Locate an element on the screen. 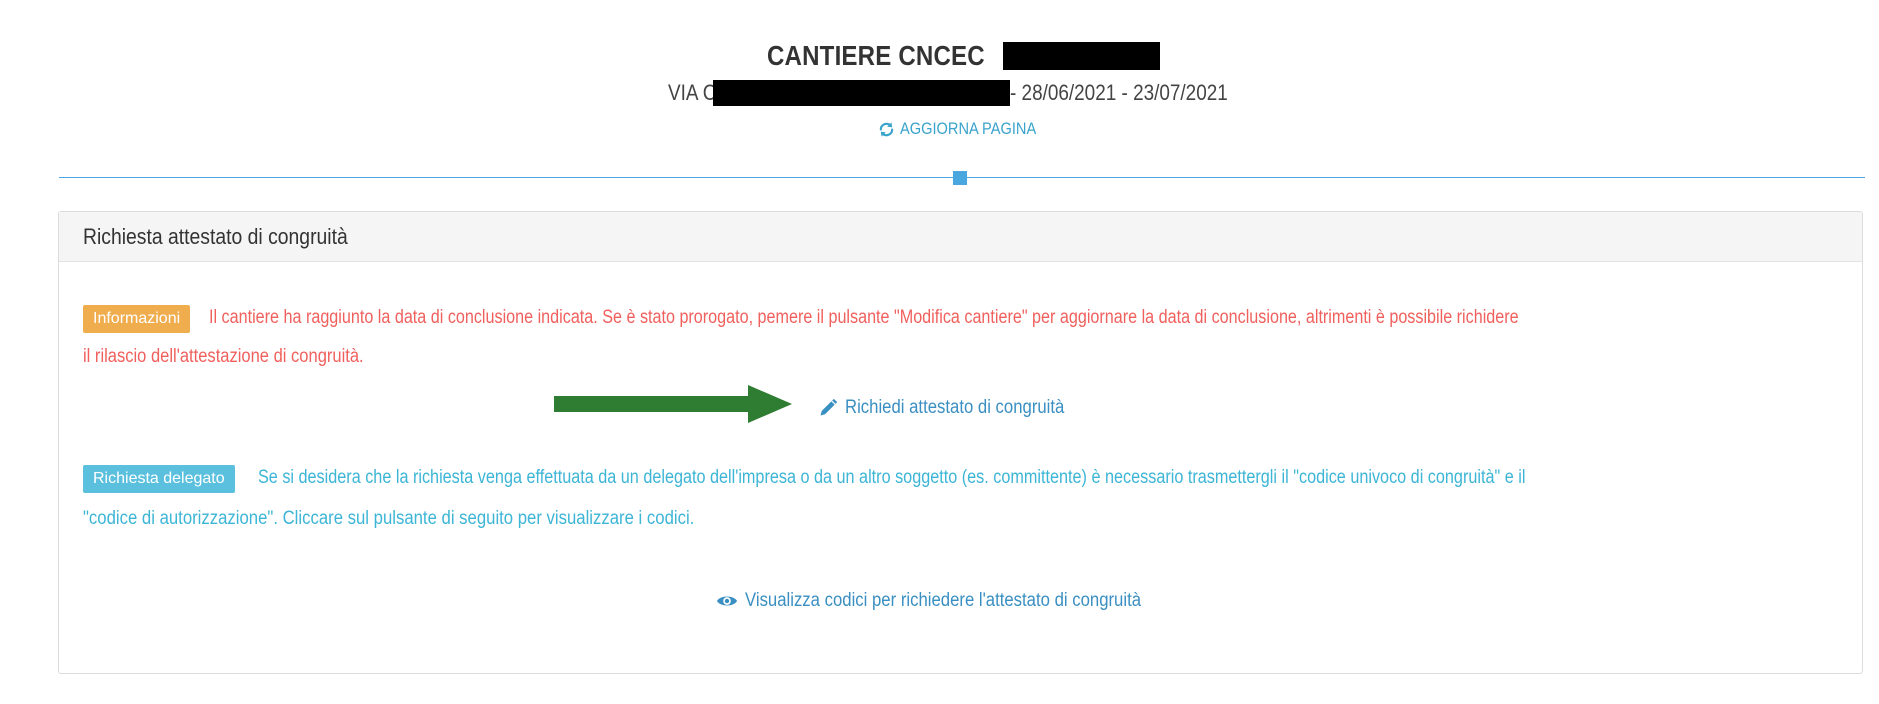 Image resolution: width=1879 pixels, height=704 pixels. pencil-icon is located at coordinates (829, 407).